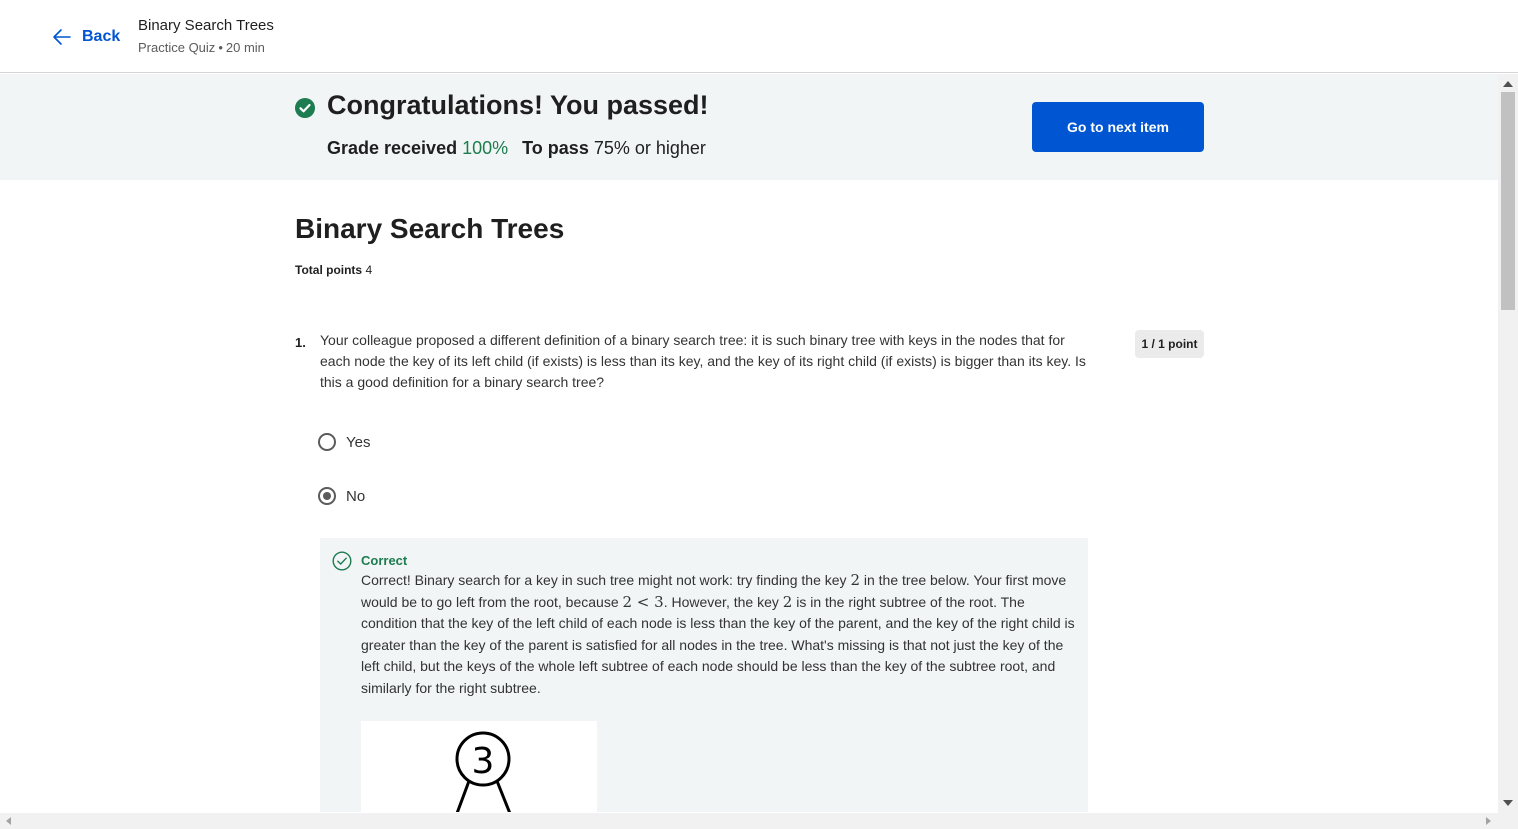  Describe the element at coordinates (356, 496) in the screenshot. I see `option-label: No` at that location.